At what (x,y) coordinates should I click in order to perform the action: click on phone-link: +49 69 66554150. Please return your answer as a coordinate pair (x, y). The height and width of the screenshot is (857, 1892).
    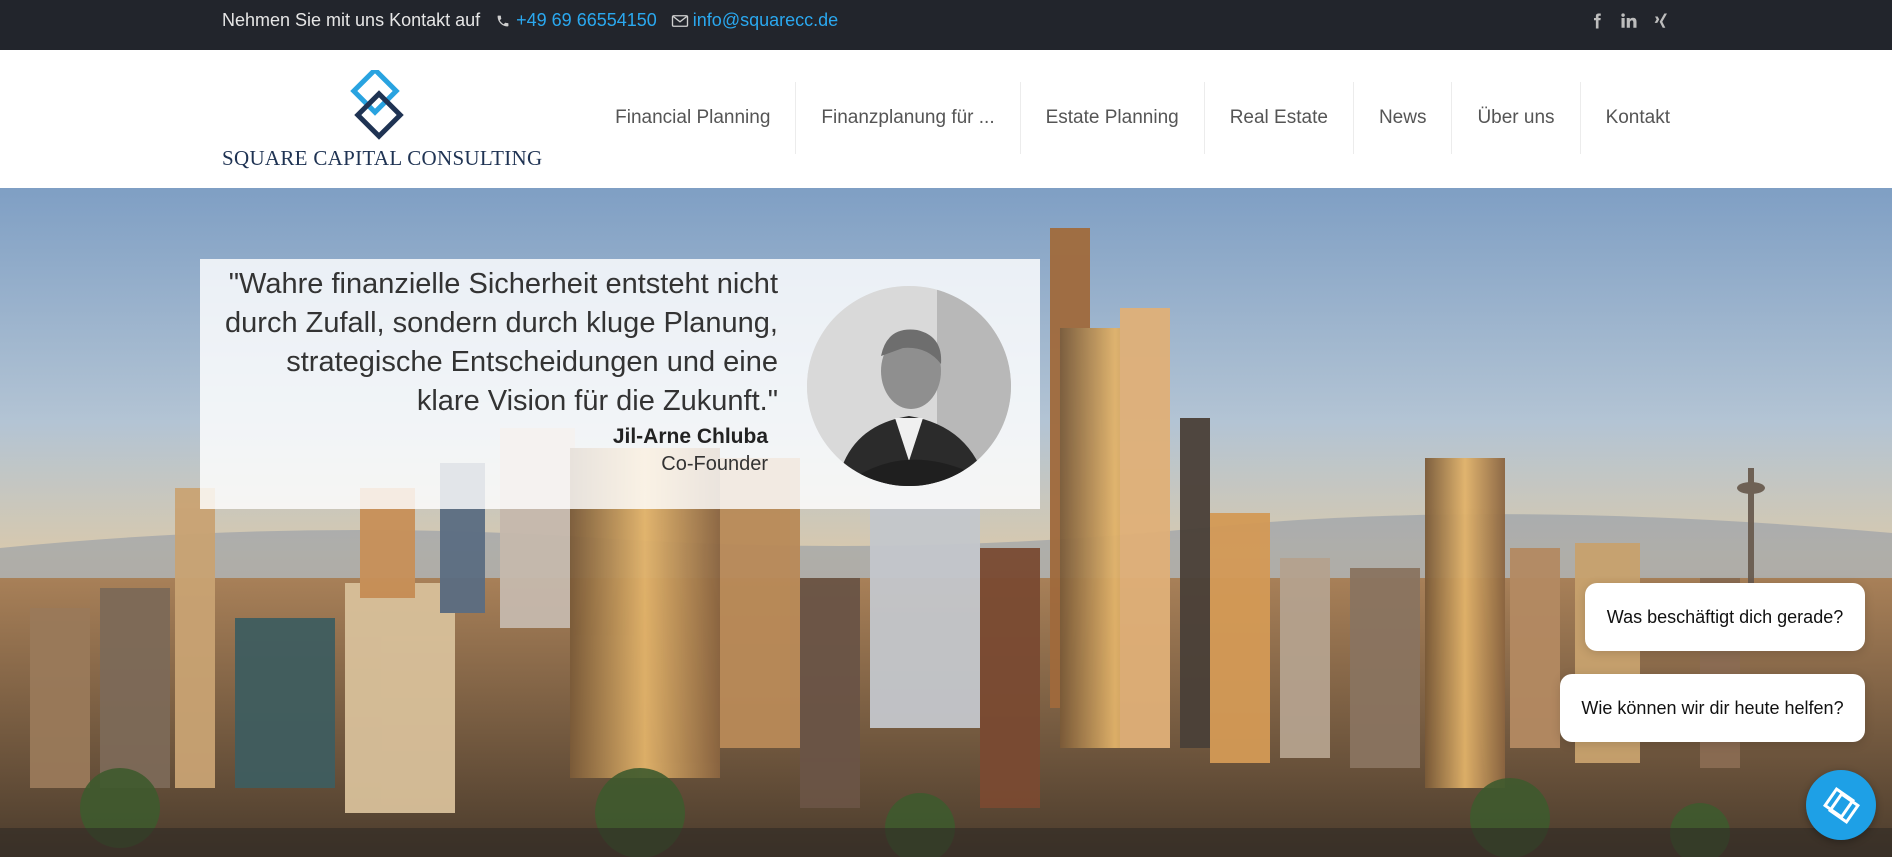
    Looking at the image, I should click on (575, 20).